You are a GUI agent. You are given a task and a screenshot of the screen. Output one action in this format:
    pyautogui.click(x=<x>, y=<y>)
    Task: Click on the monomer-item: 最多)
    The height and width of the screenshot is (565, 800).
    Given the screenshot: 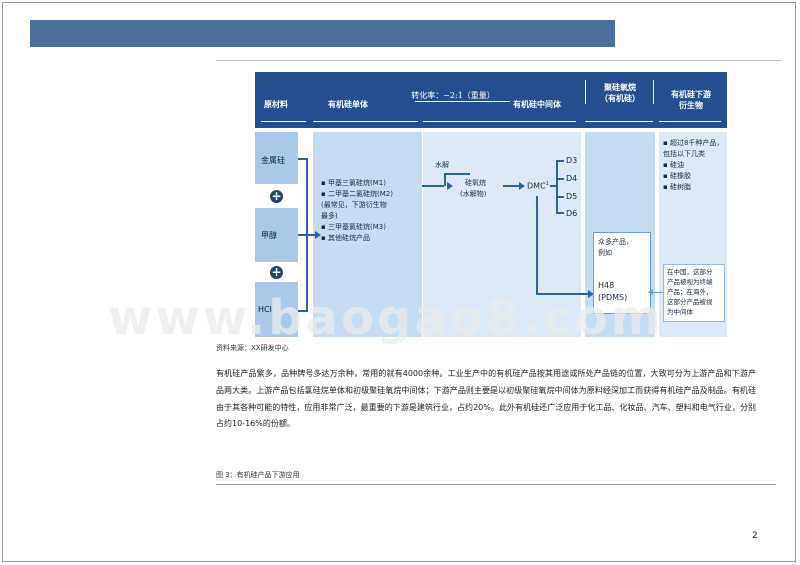 What is the action you would take?
    pyautogui.click(x=329, y=216)
    